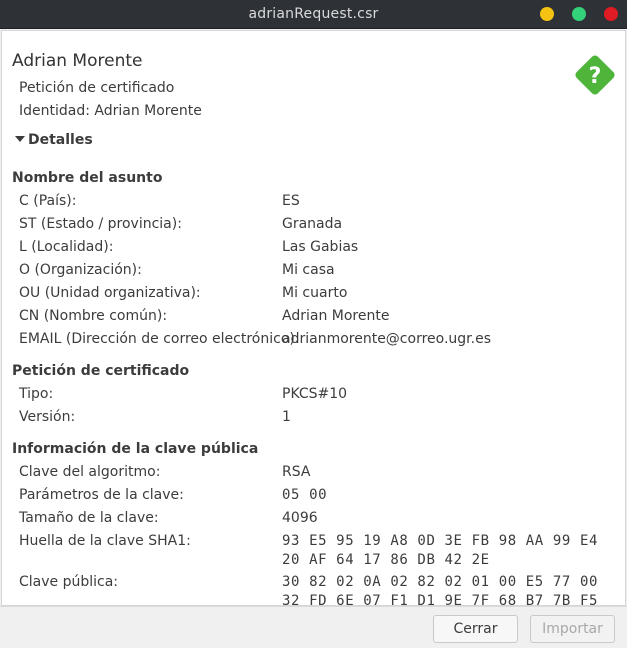 Image resolution: width=627 pixels, height=648 pixels. I want to click on field-value: 93 E5 95 19 A8 0D 3E FB 98 AA 99 E4, so click(440, 541).